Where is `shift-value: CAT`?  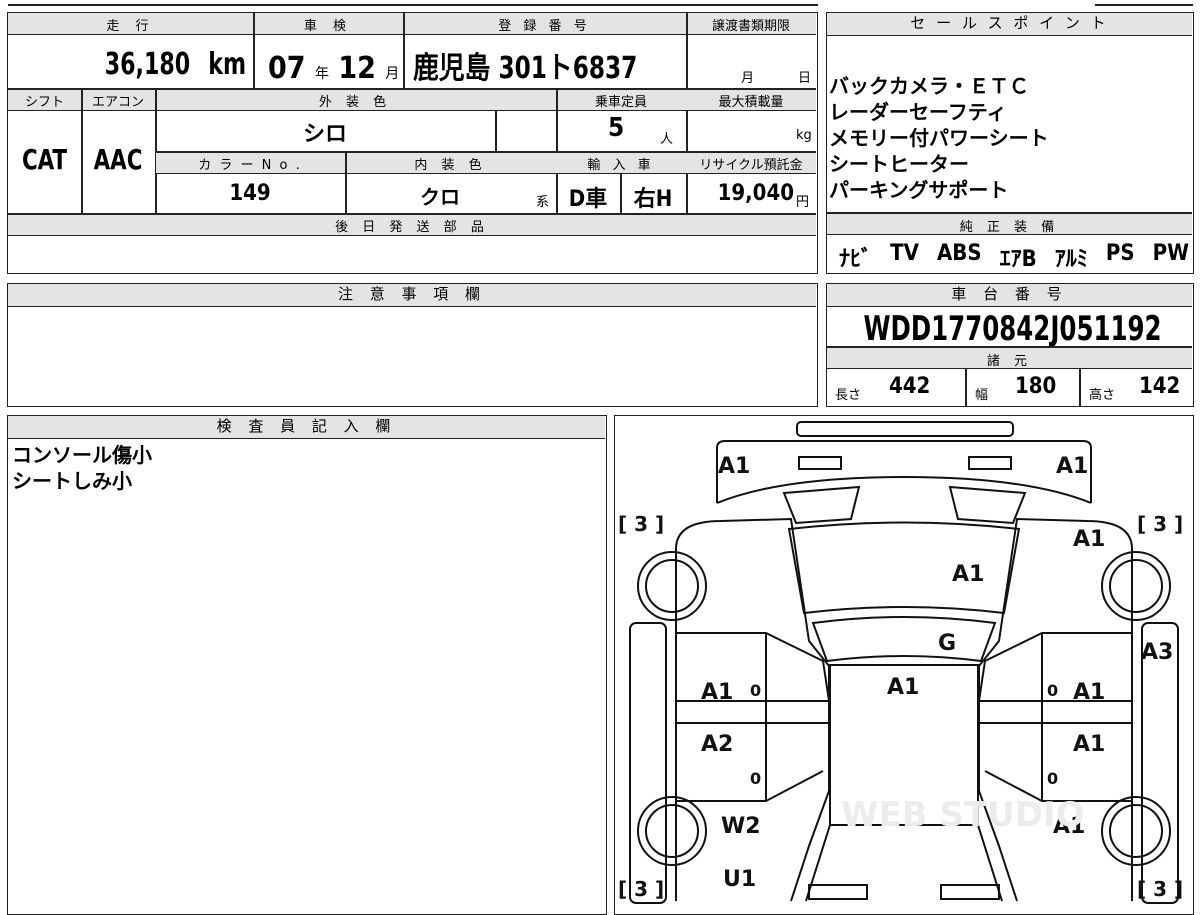
shift-value: CAT is located at coordinates (44, 159).